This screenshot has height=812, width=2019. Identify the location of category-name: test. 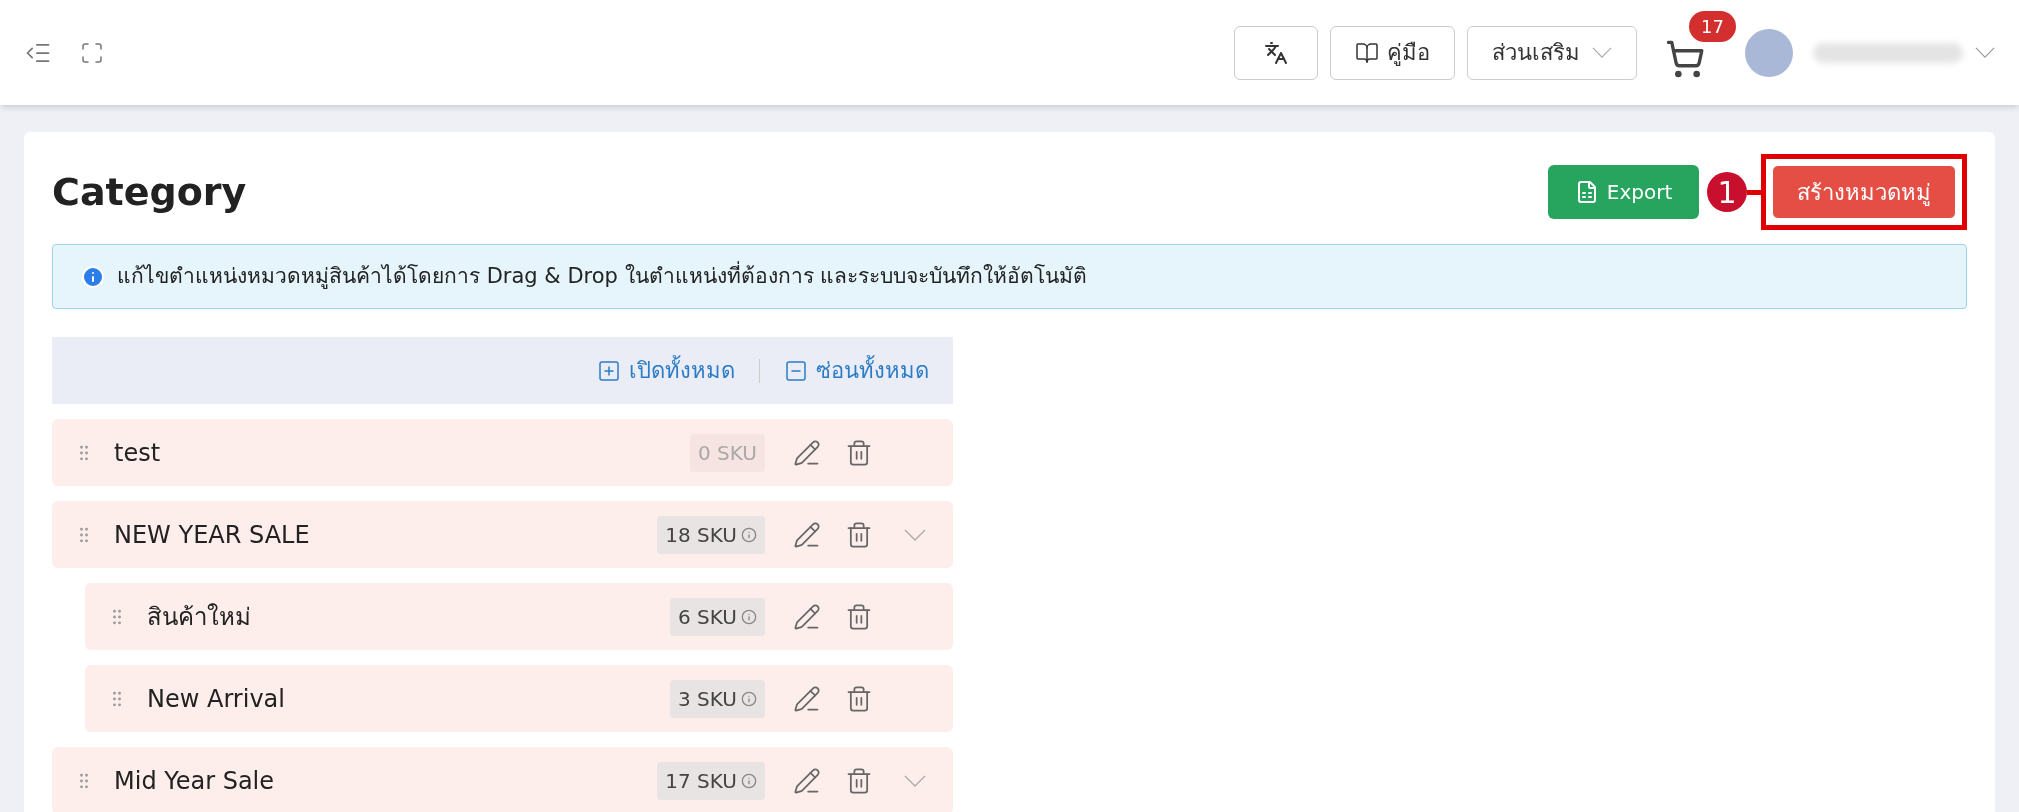
(138, 453).